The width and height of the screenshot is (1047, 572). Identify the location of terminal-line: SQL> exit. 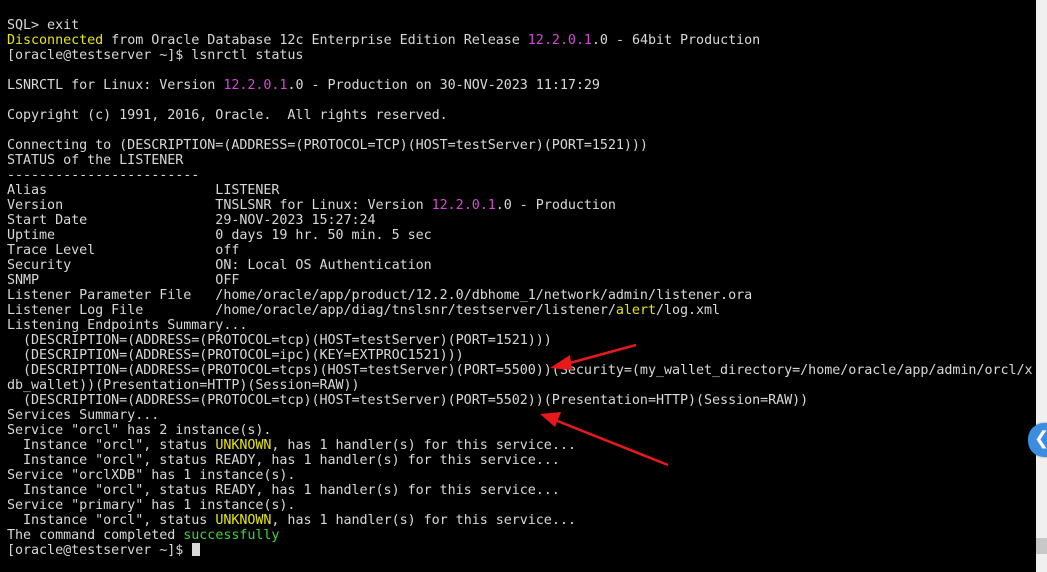
(43, 25).